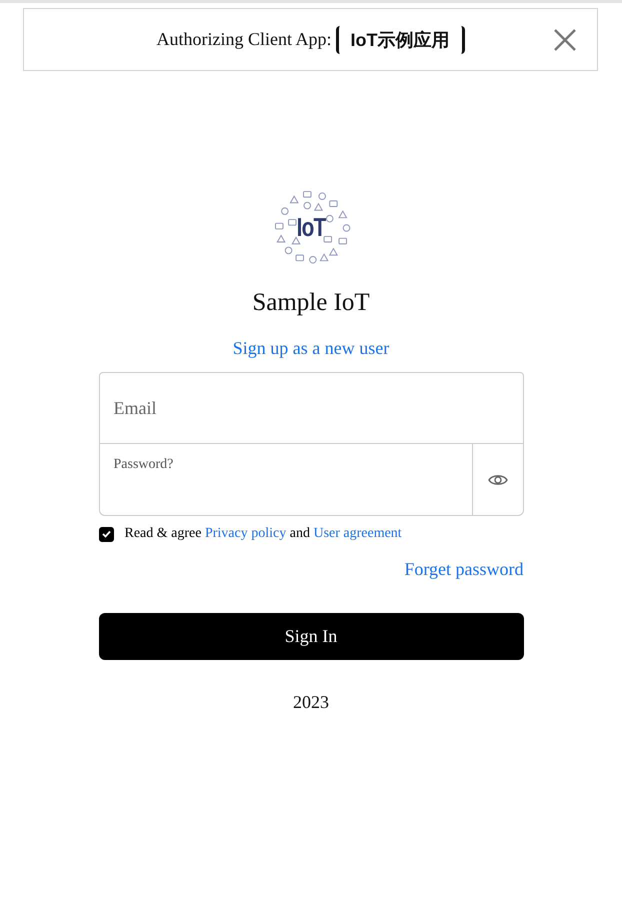  I want to click on app-name: IoT示例应用, so click(400, 40).